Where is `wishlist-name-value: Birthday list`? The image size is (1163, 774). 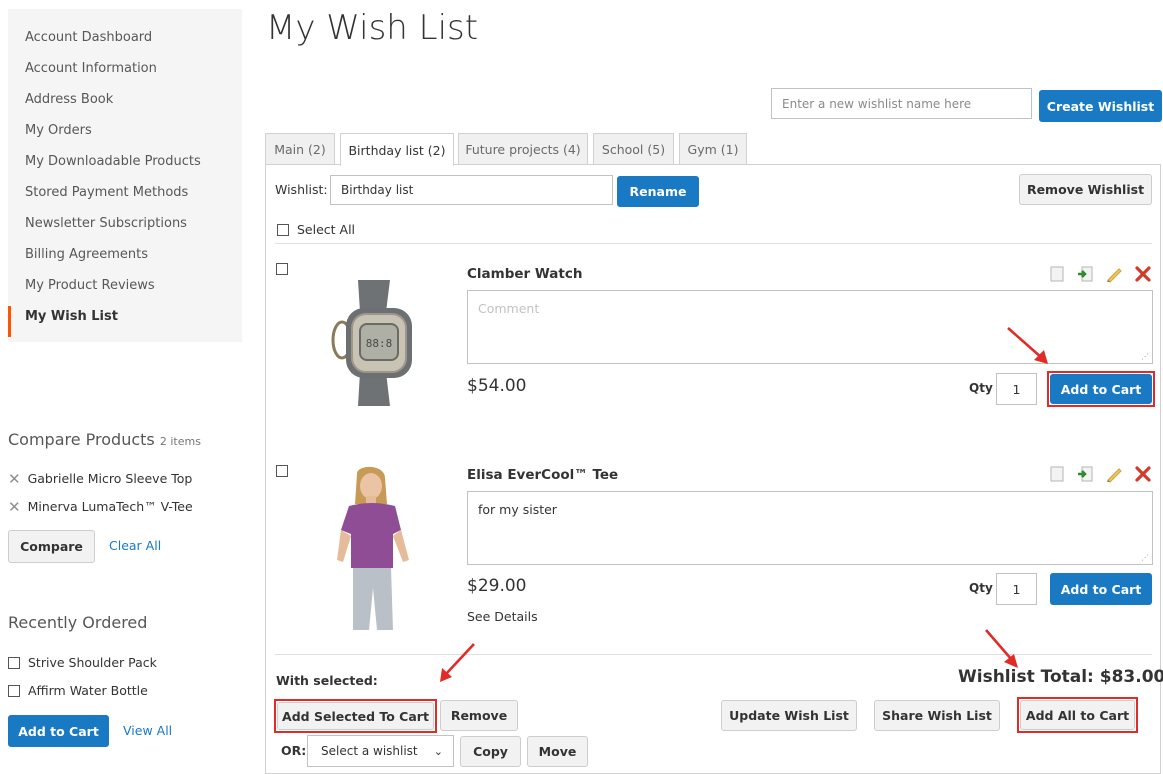 wishlist-name-value: Birthday list is located at coordinates (377, 190).